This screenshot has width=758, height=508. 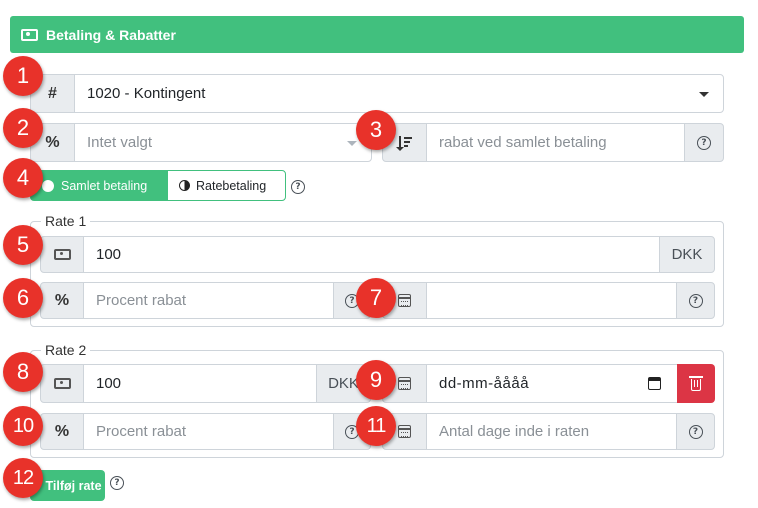 I want to click on toggle-off-label: Ratebetaling, so click(x=231, y=185).